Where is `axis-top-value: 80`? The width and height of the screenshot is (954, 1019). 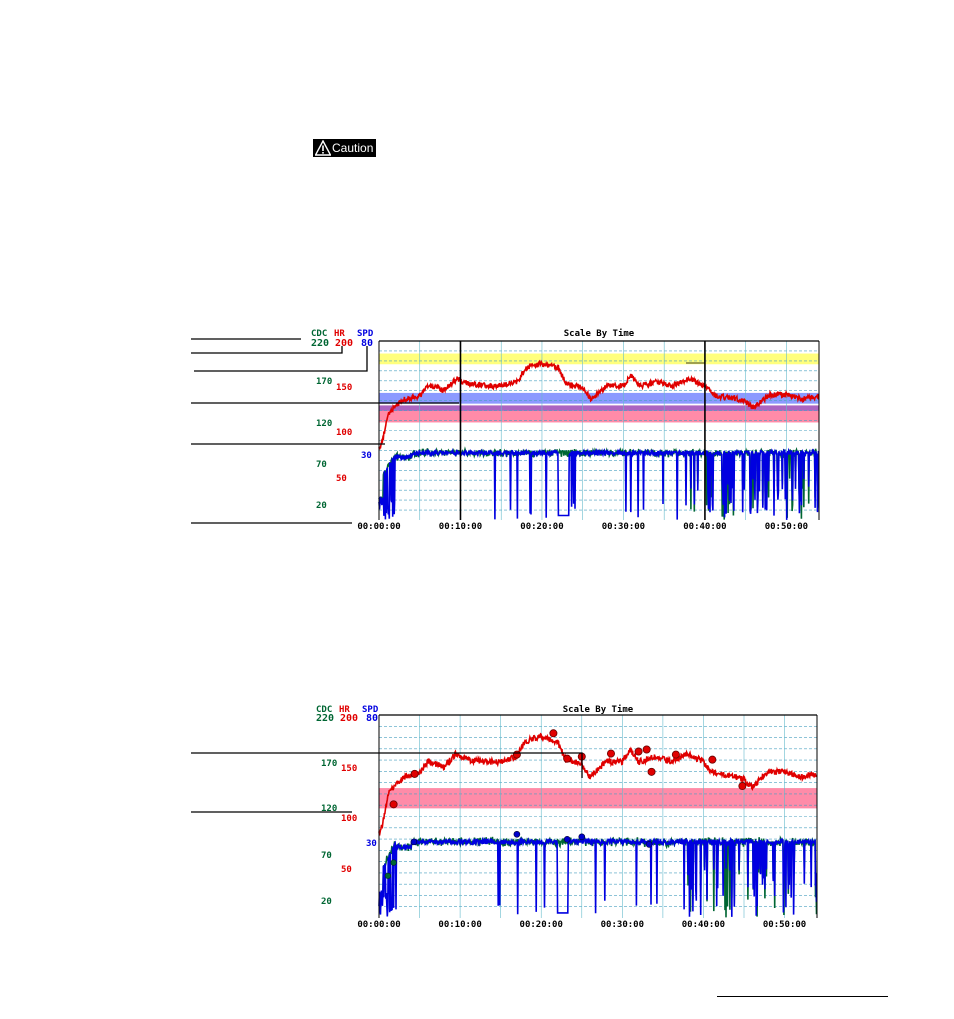
axis-top-value: 80 is located at coordinates (372, 718).